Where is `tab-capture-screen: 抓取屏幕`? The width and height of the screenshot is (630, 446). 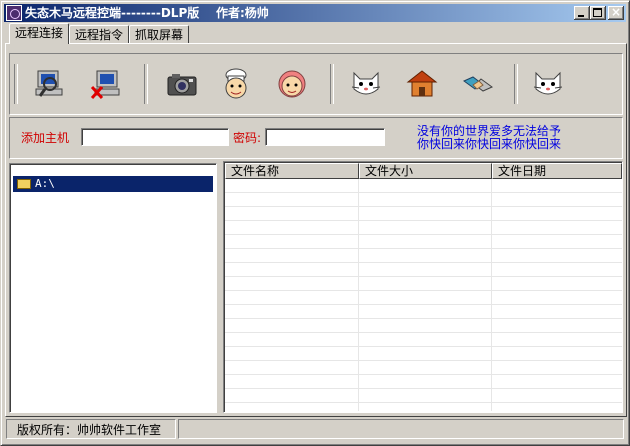 tab-capture-screen: 抓取屏幕 is located at coordinates (159, 34).